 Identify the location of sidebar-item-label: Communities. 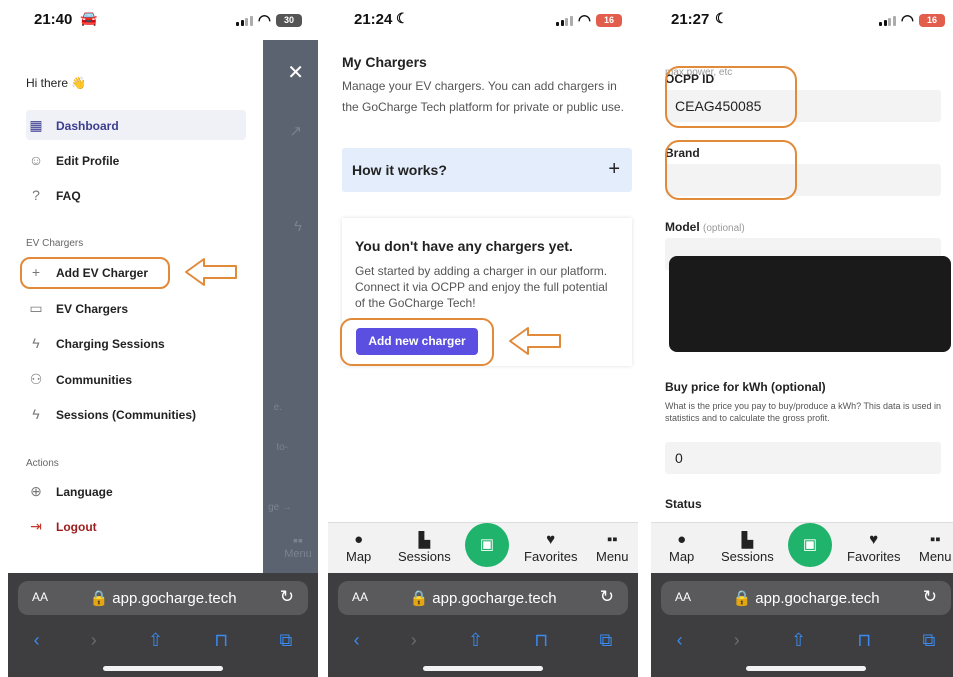
(94, 380).